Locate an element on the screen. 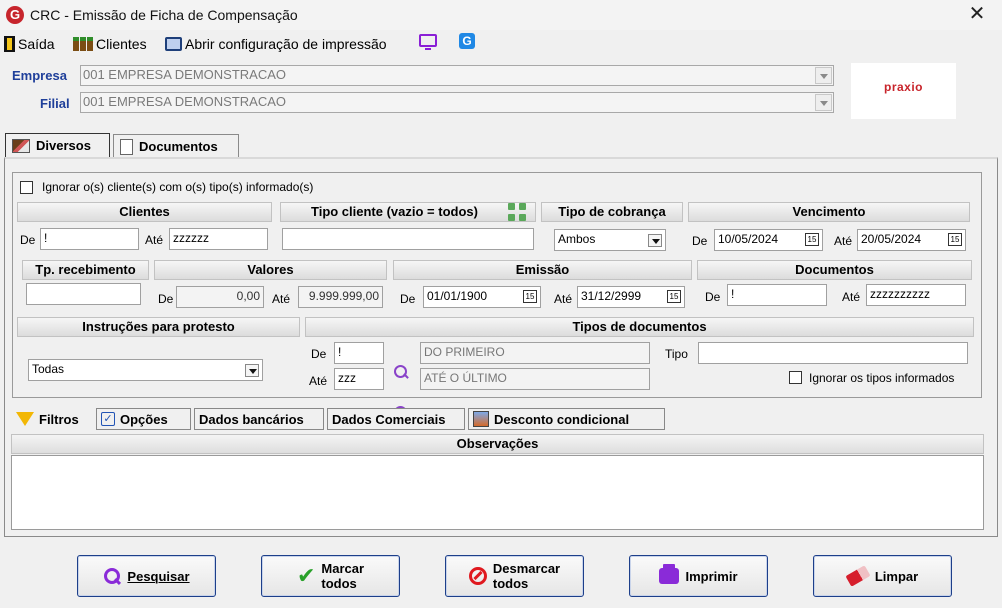 Image resolution: width=1002 pixels, height=608 pixels. imprimir-button: Imprimir is located at coordinates (698, 576).